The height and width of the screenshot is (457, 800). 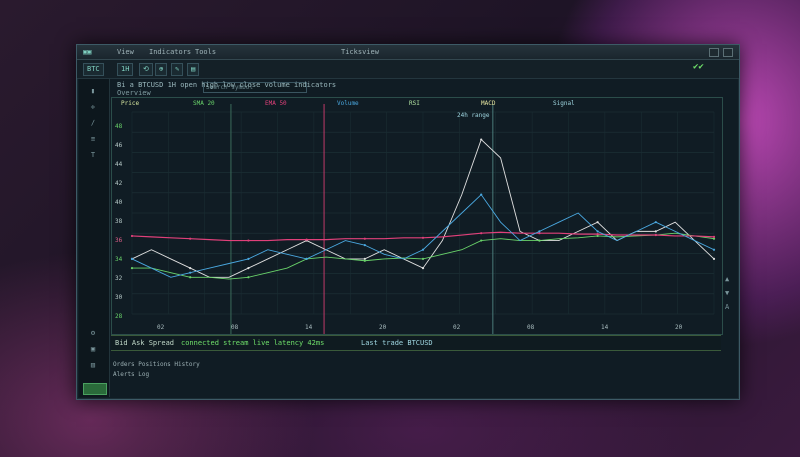 What do you see at coordinates (93, 155) in the screenshot?
I see `text-tool-icon: T` at bounding box center [93, 155].